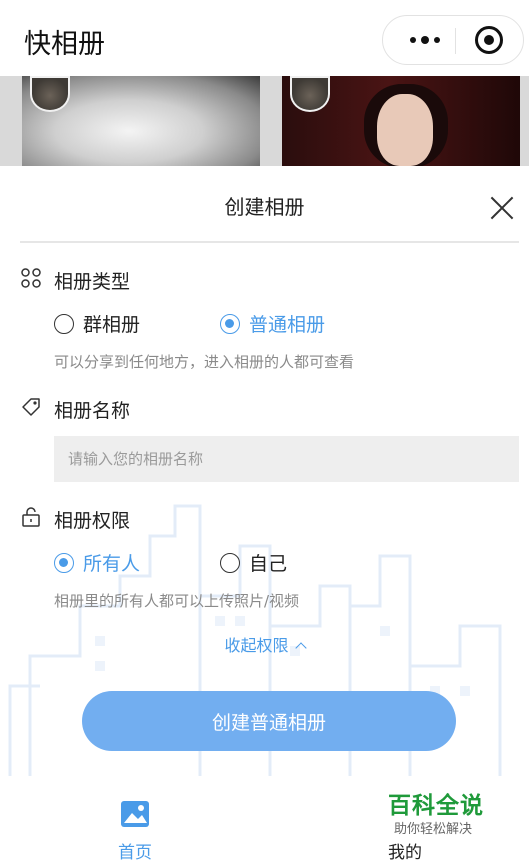  What do you see at coordinates (436, 806) in the screenshot?
I see `watermark-title: 百科全说` at bounding box center [436, 806].